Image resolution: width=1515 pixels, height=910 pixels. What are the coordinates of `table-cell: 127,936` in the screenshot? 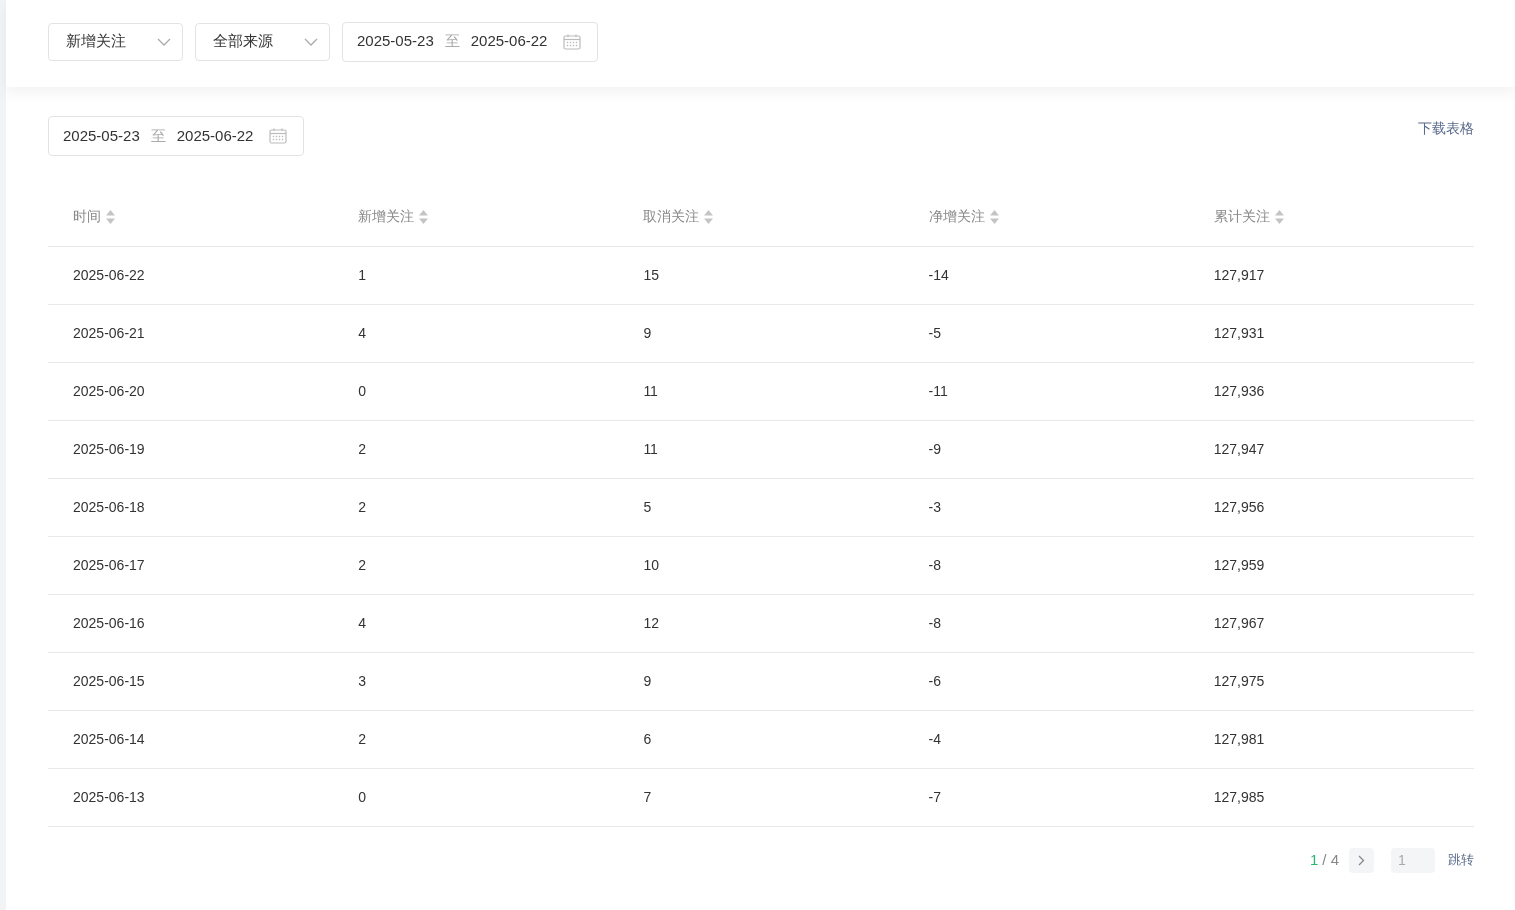 It's located at (1239, 390).